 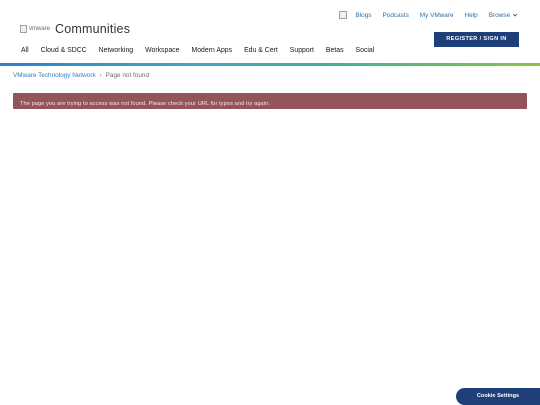 What do you see at coordinates (25, 50) in the screenshot?
I see `nav-item-all: All` at bounding box center [25, 50].